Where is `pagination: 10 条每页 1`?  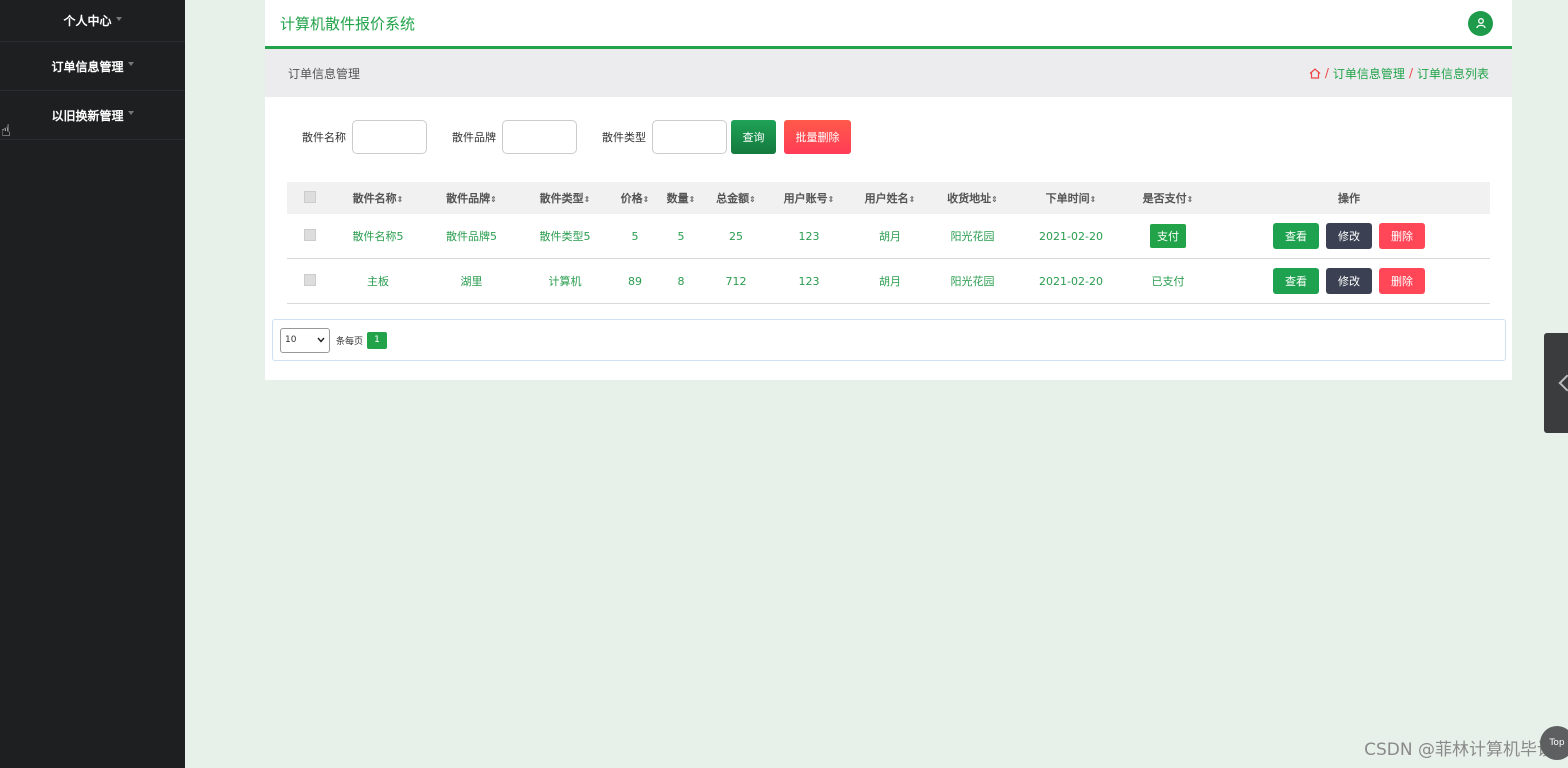
pagination: 10 条每页 1 is located at coordinates (889, 340).